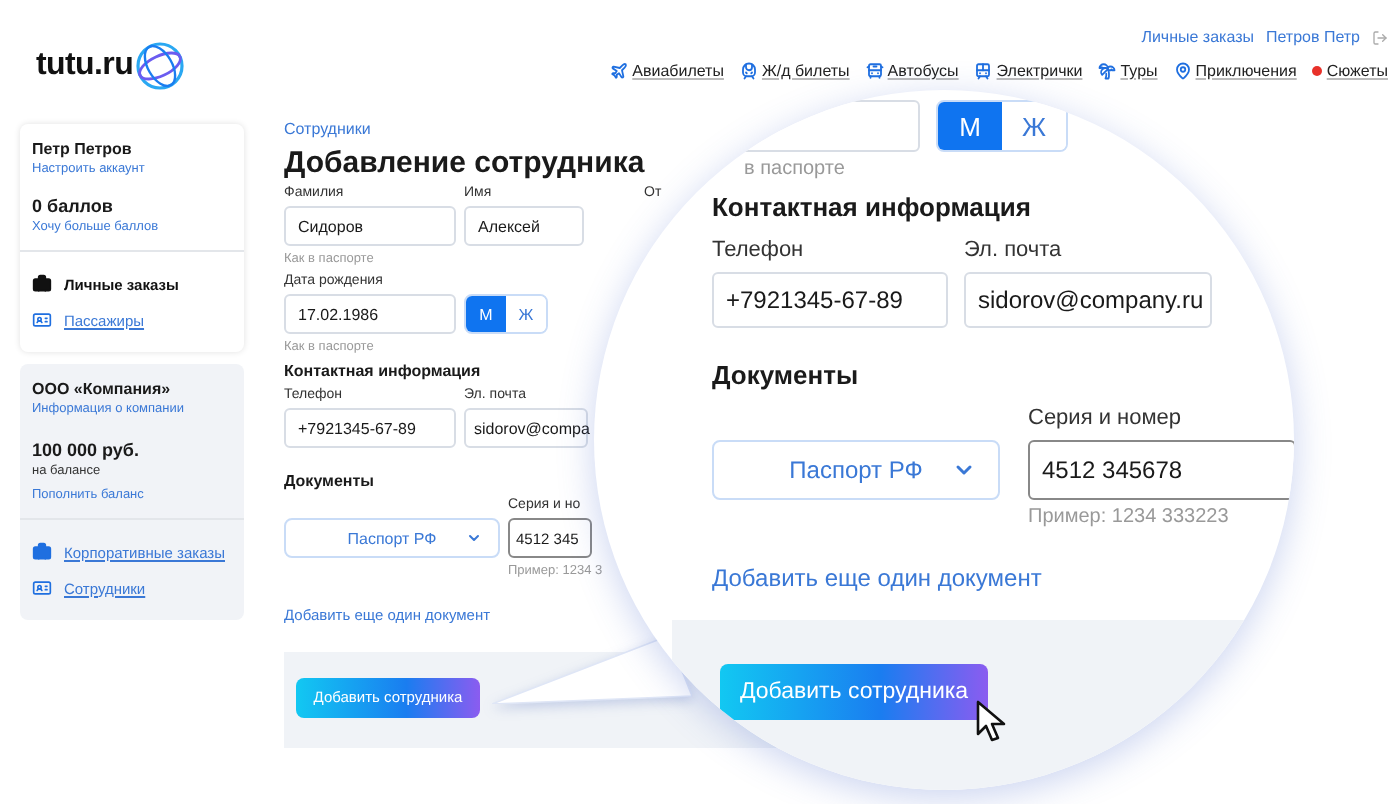 This screenshot has width=1400, height=804. Describe the element at coordinates (370, 226) in the screenshot. I see `last-name-field: Сидоров` at that location.